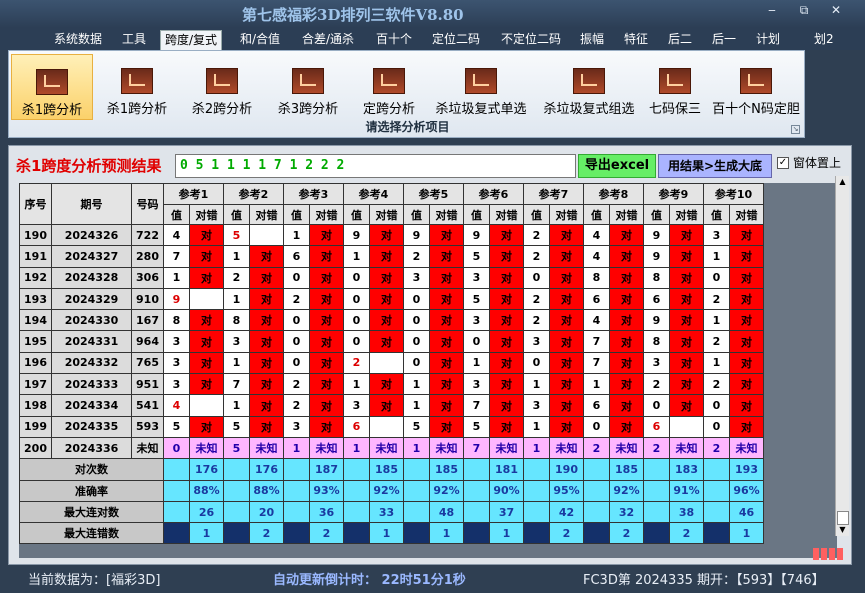 Image resolution: width=865 pixels, height=593 pixels. I want to click on table-row: 194 2024330 167 8 对 8 对 0 对 0 对 0 对 3 对 2 对 4 对 9 对 1 对, so click(391, 320).